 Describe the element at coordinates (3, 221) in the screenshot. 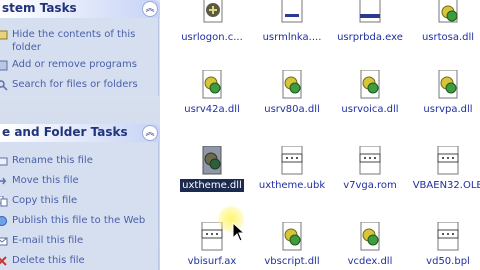

I see `publish-icon` at that location.